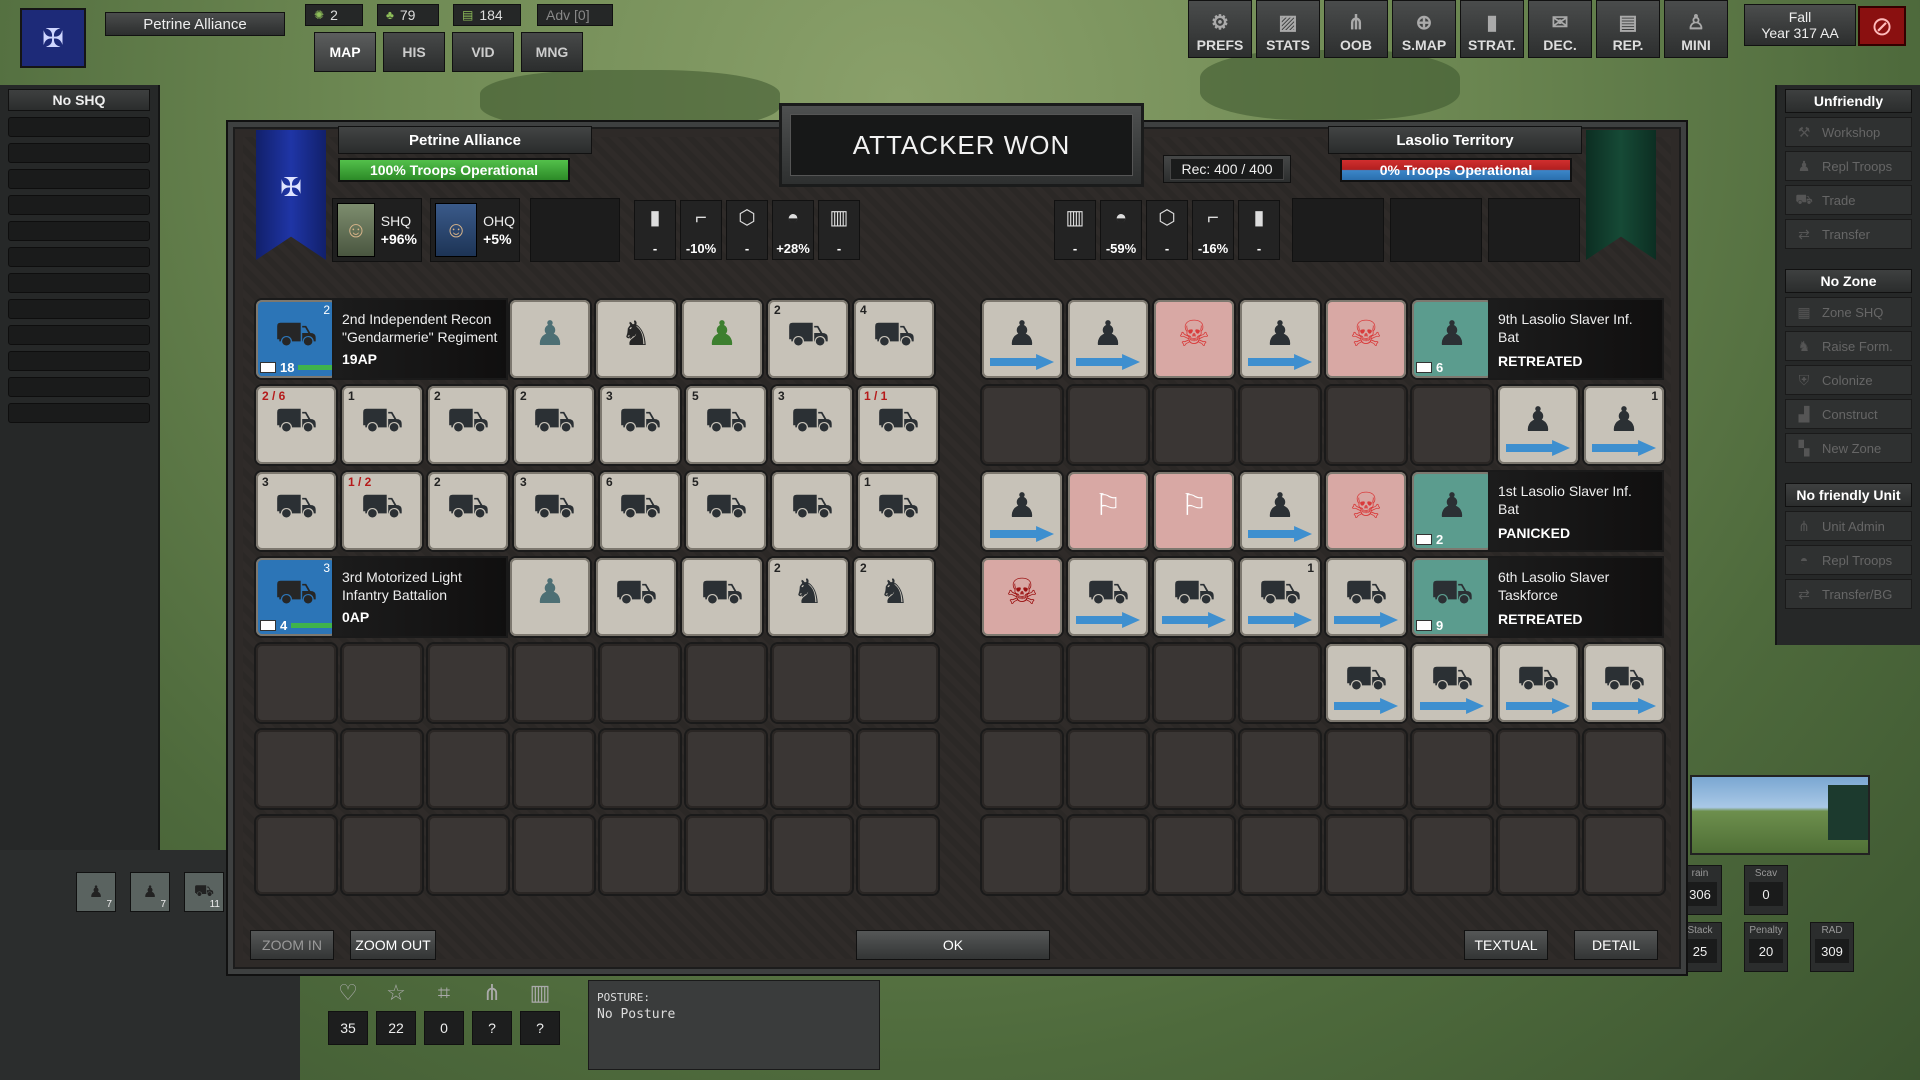 The height and width of the screenshot is (1080, 1920). What do you see at coordinates (636, 339) in the screenshot?
I see `unit-cell: ♞` at bounding box center [636, 339].